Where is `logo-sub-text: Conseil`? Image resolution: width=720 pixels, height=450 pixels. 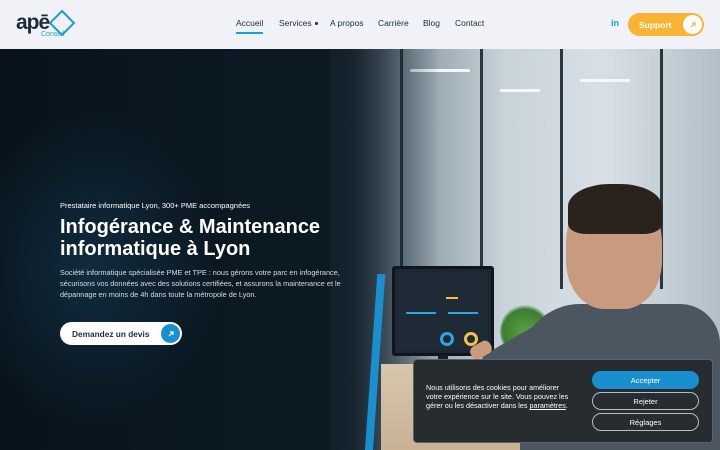
logo-sub-text: Conseil is located at coordinates (53, 34).